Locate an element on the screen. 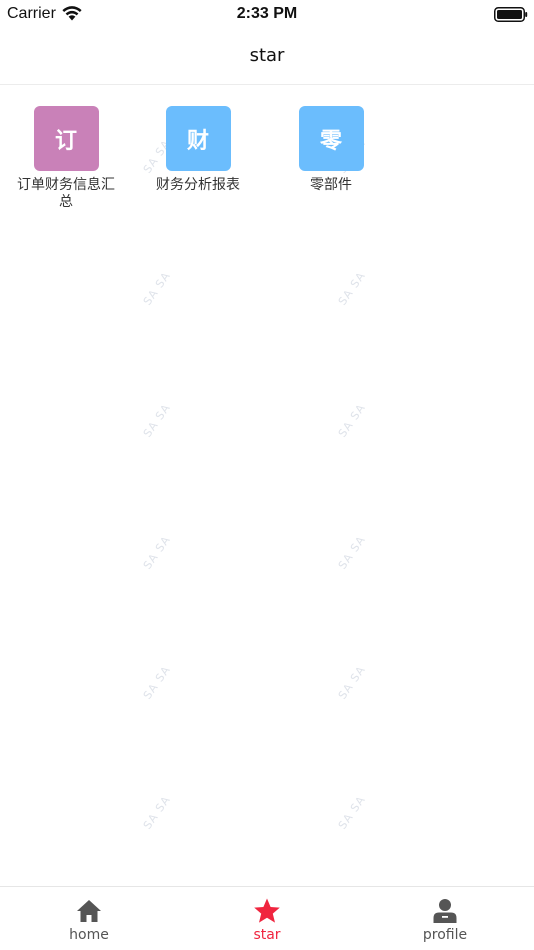 The width and height of the screenshot is (534, 950). grid-item-label: 财务分析报表 is located at coordinates (198, 185).